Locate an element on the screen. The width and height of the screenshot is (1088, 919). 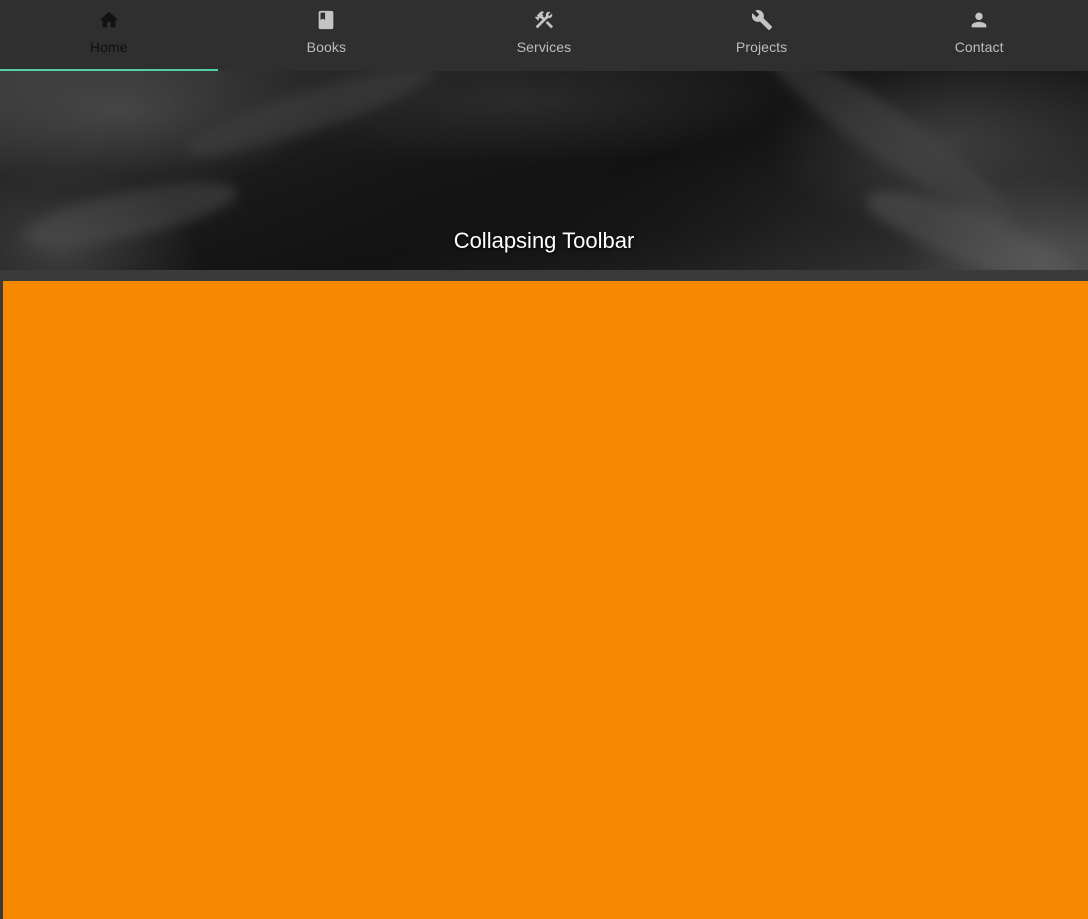
tools-icon is located at coordinates (544, 20).